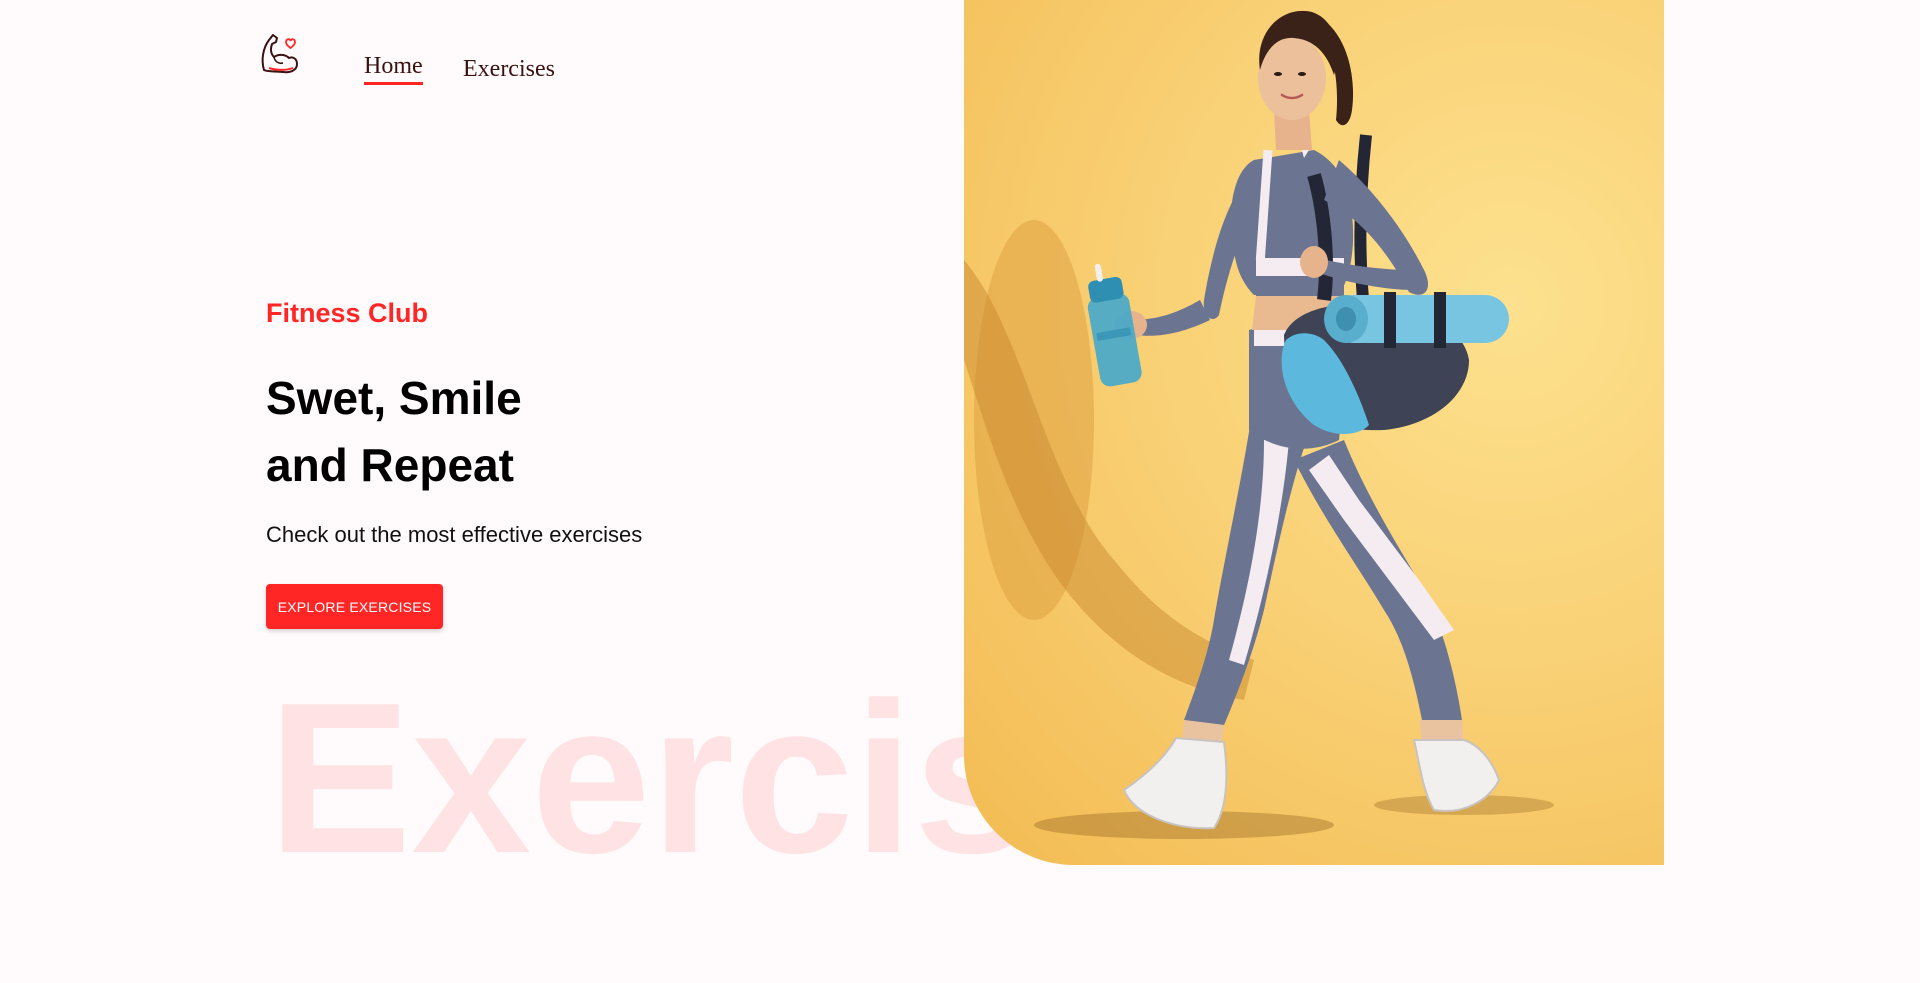 This screenshot has width=1920, height=983. I want to click on background-watermark-word: Exercis, so click(651, 777).